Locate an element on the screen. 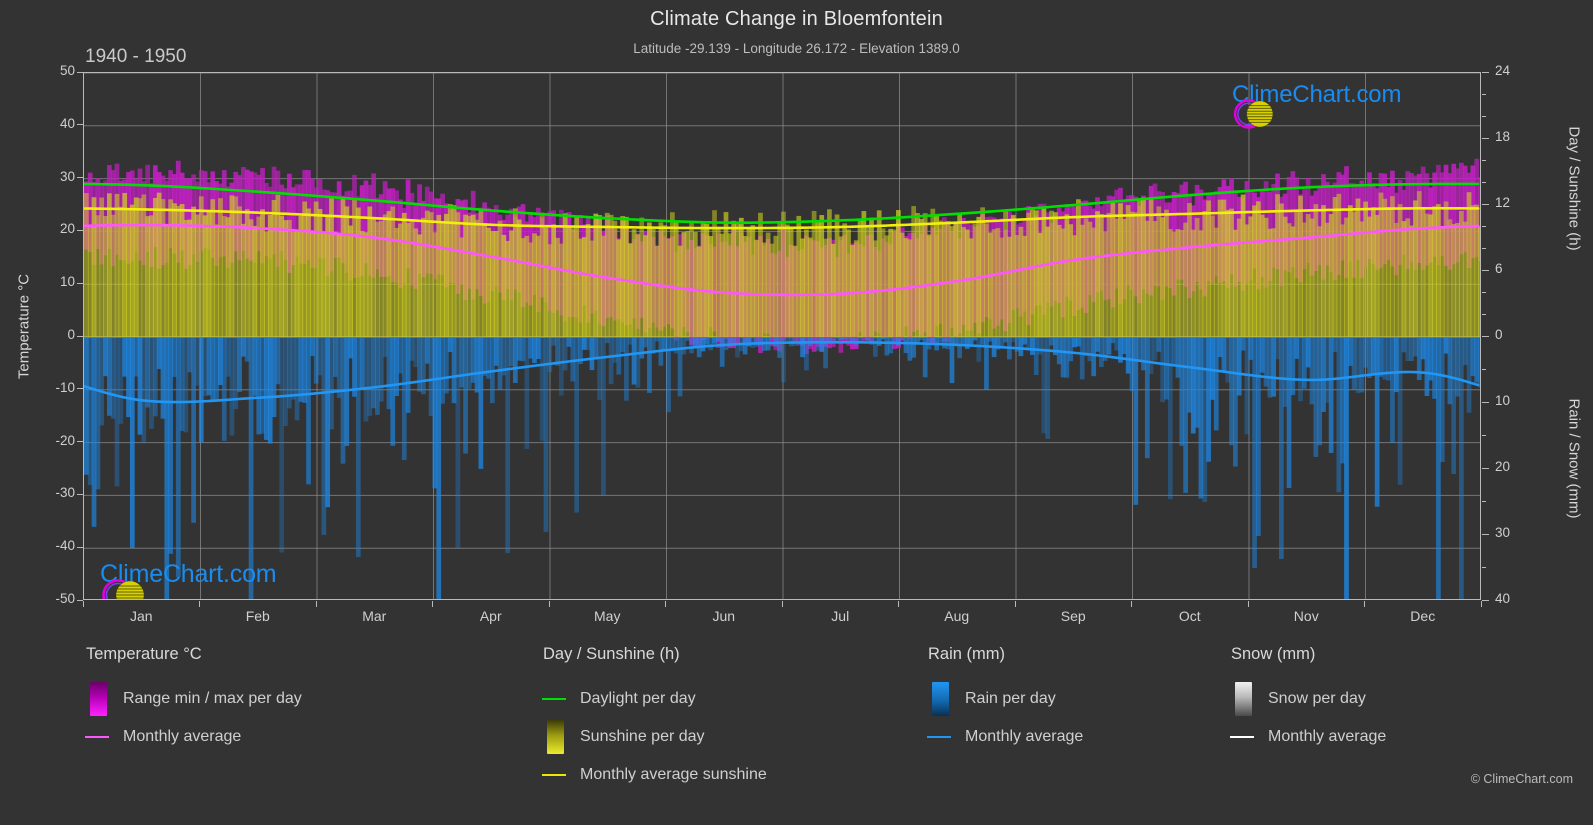  x-tick-aug: Aug is located at coordinates (957, 616).